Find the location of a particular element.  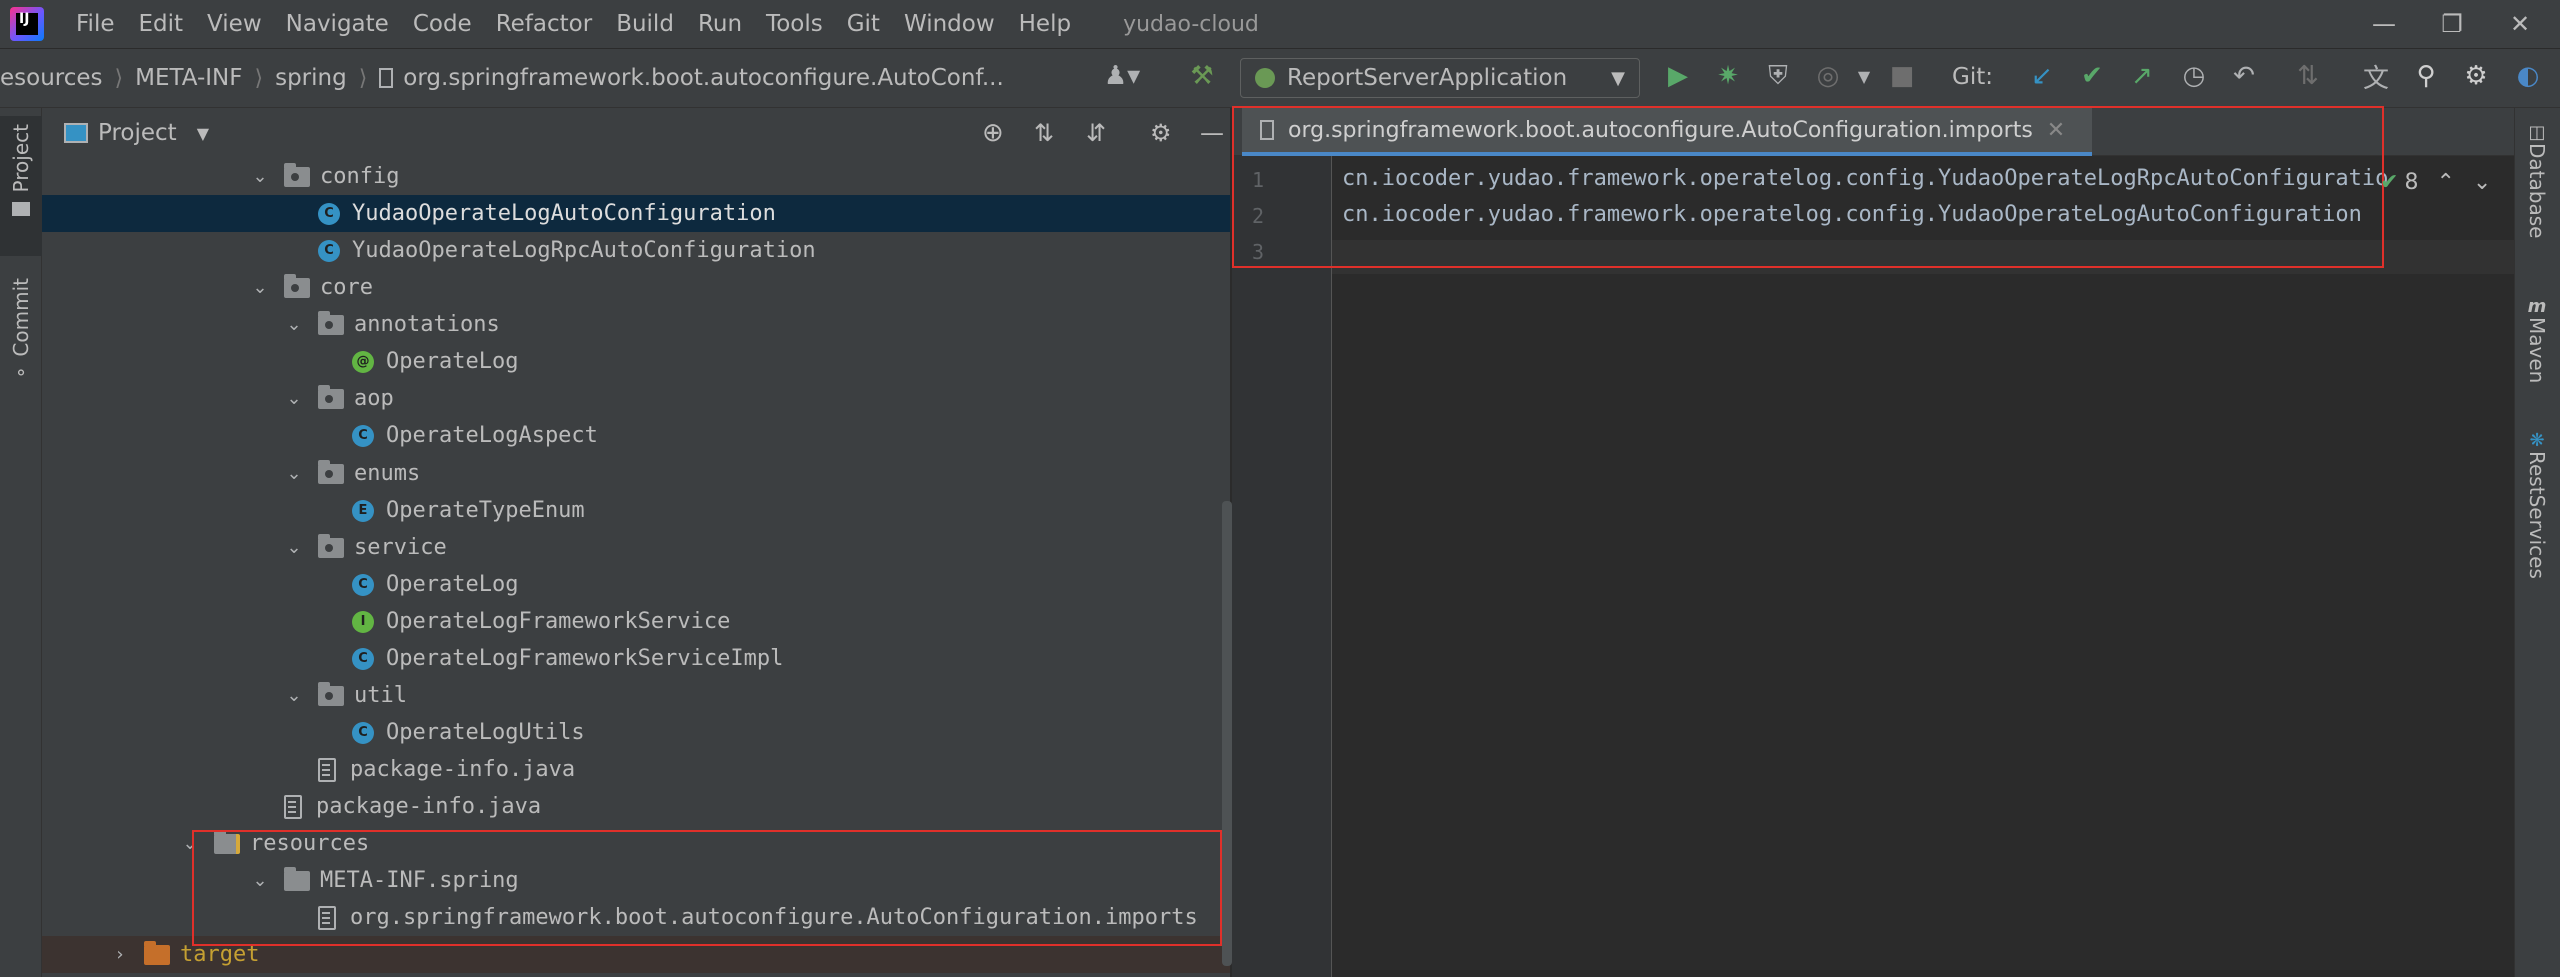

intellij-logo-icon: IJ is located at coordinates (27, 24).